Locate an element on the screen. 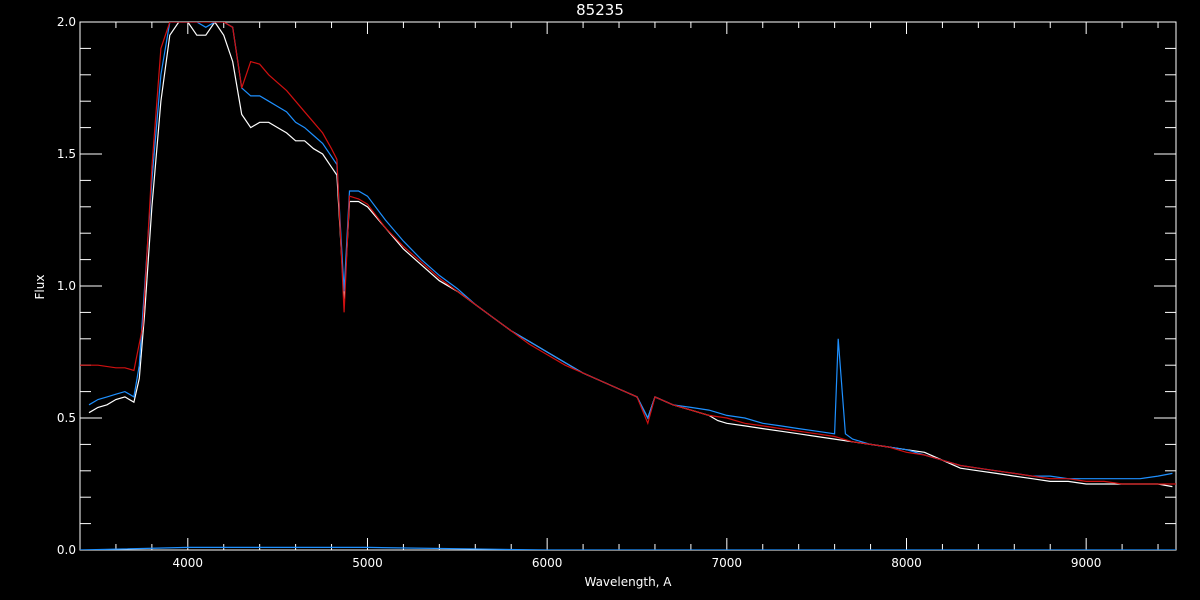 This screenshot has width=1200, height=600. x-tick-label: 6000 is located at coordinates (547, 563).